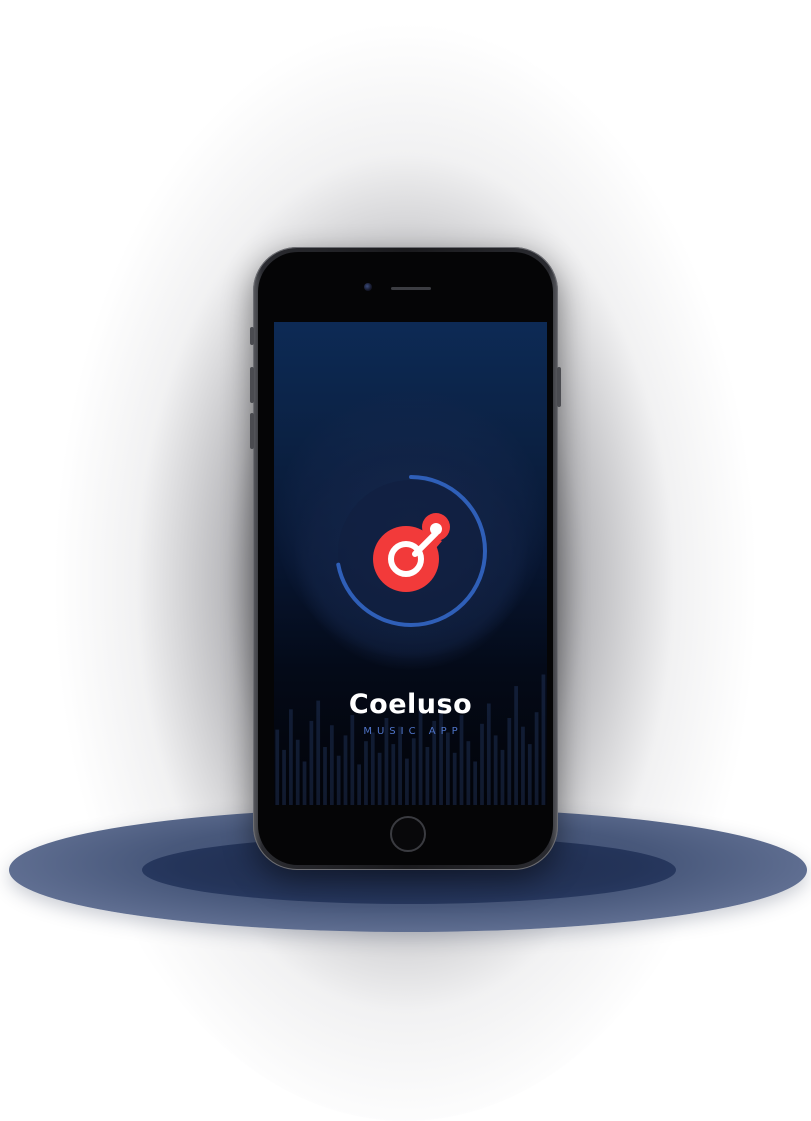  Describe the element at coordinates (408, 834) in the screenshot. I see `home-button` at that location.